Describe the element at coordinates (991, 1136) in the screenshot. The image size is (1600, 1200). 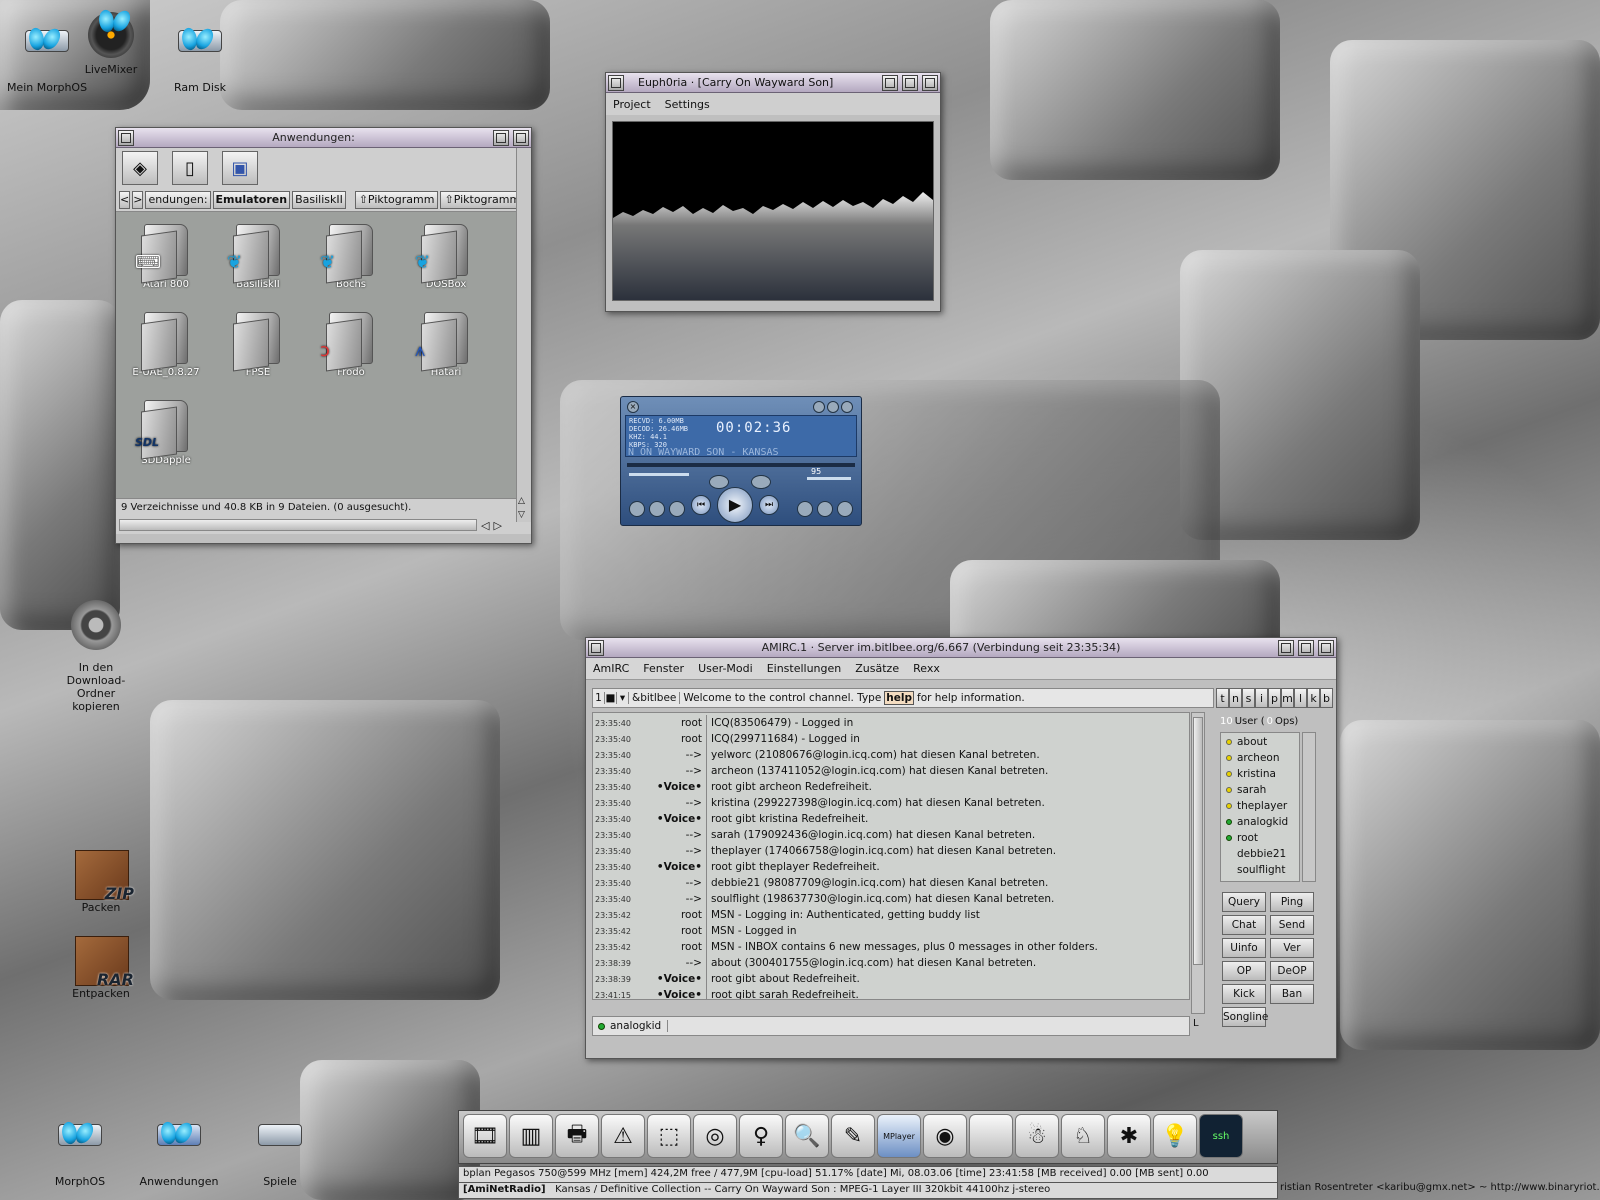
I see `apple-icon` at that location.